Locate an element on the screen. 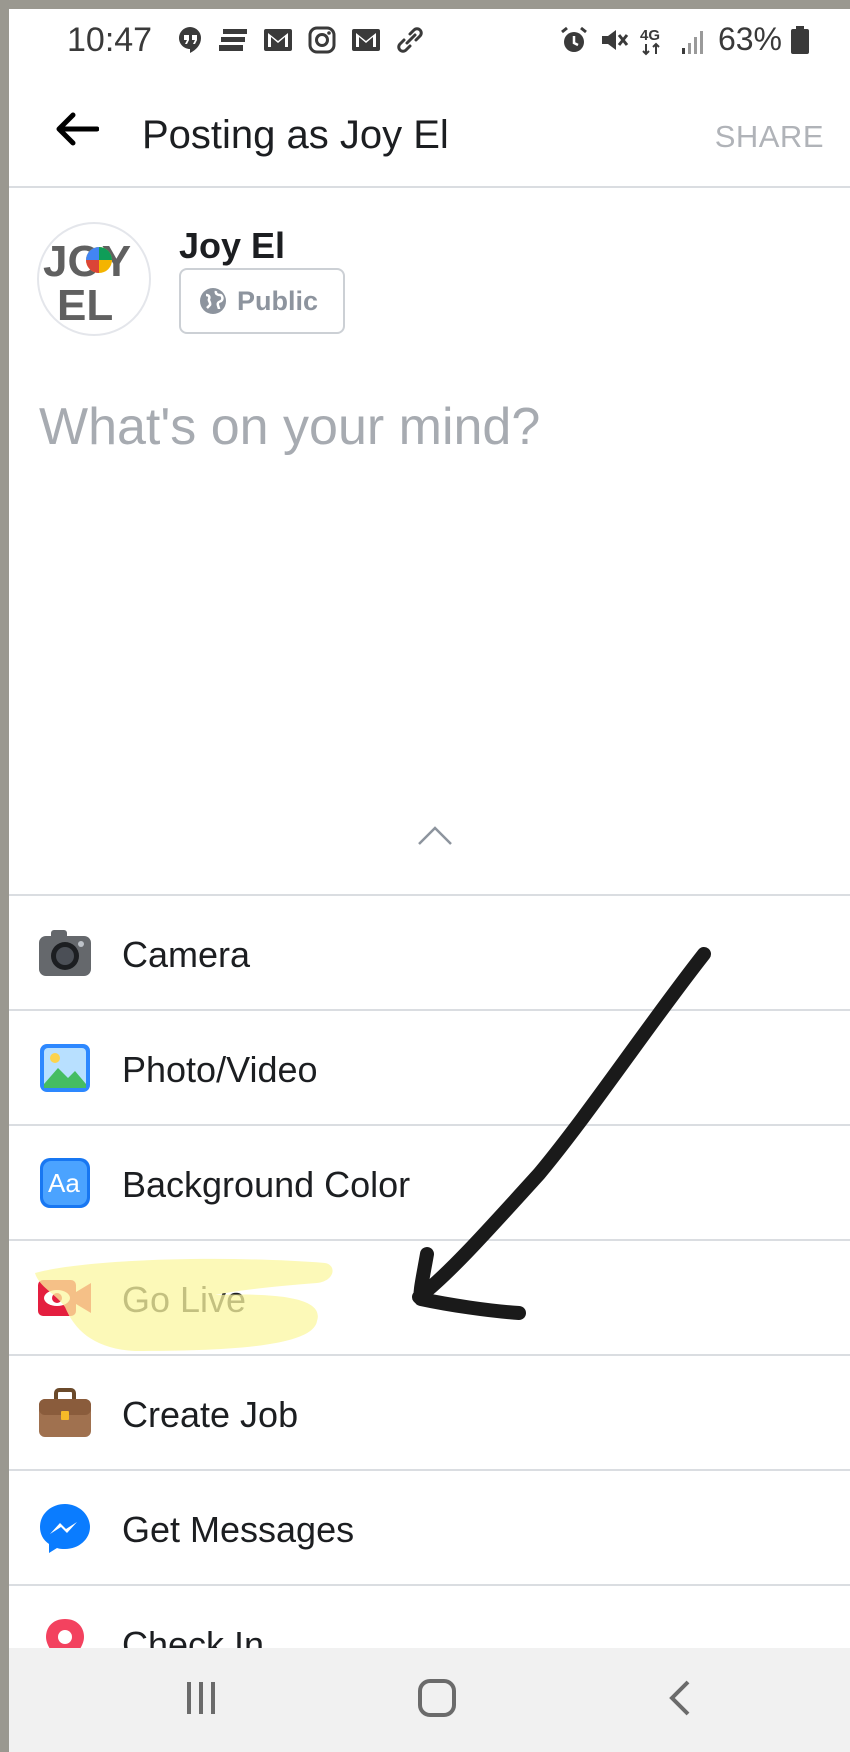  briefcase-icon is located at coordinates (65, 1412).